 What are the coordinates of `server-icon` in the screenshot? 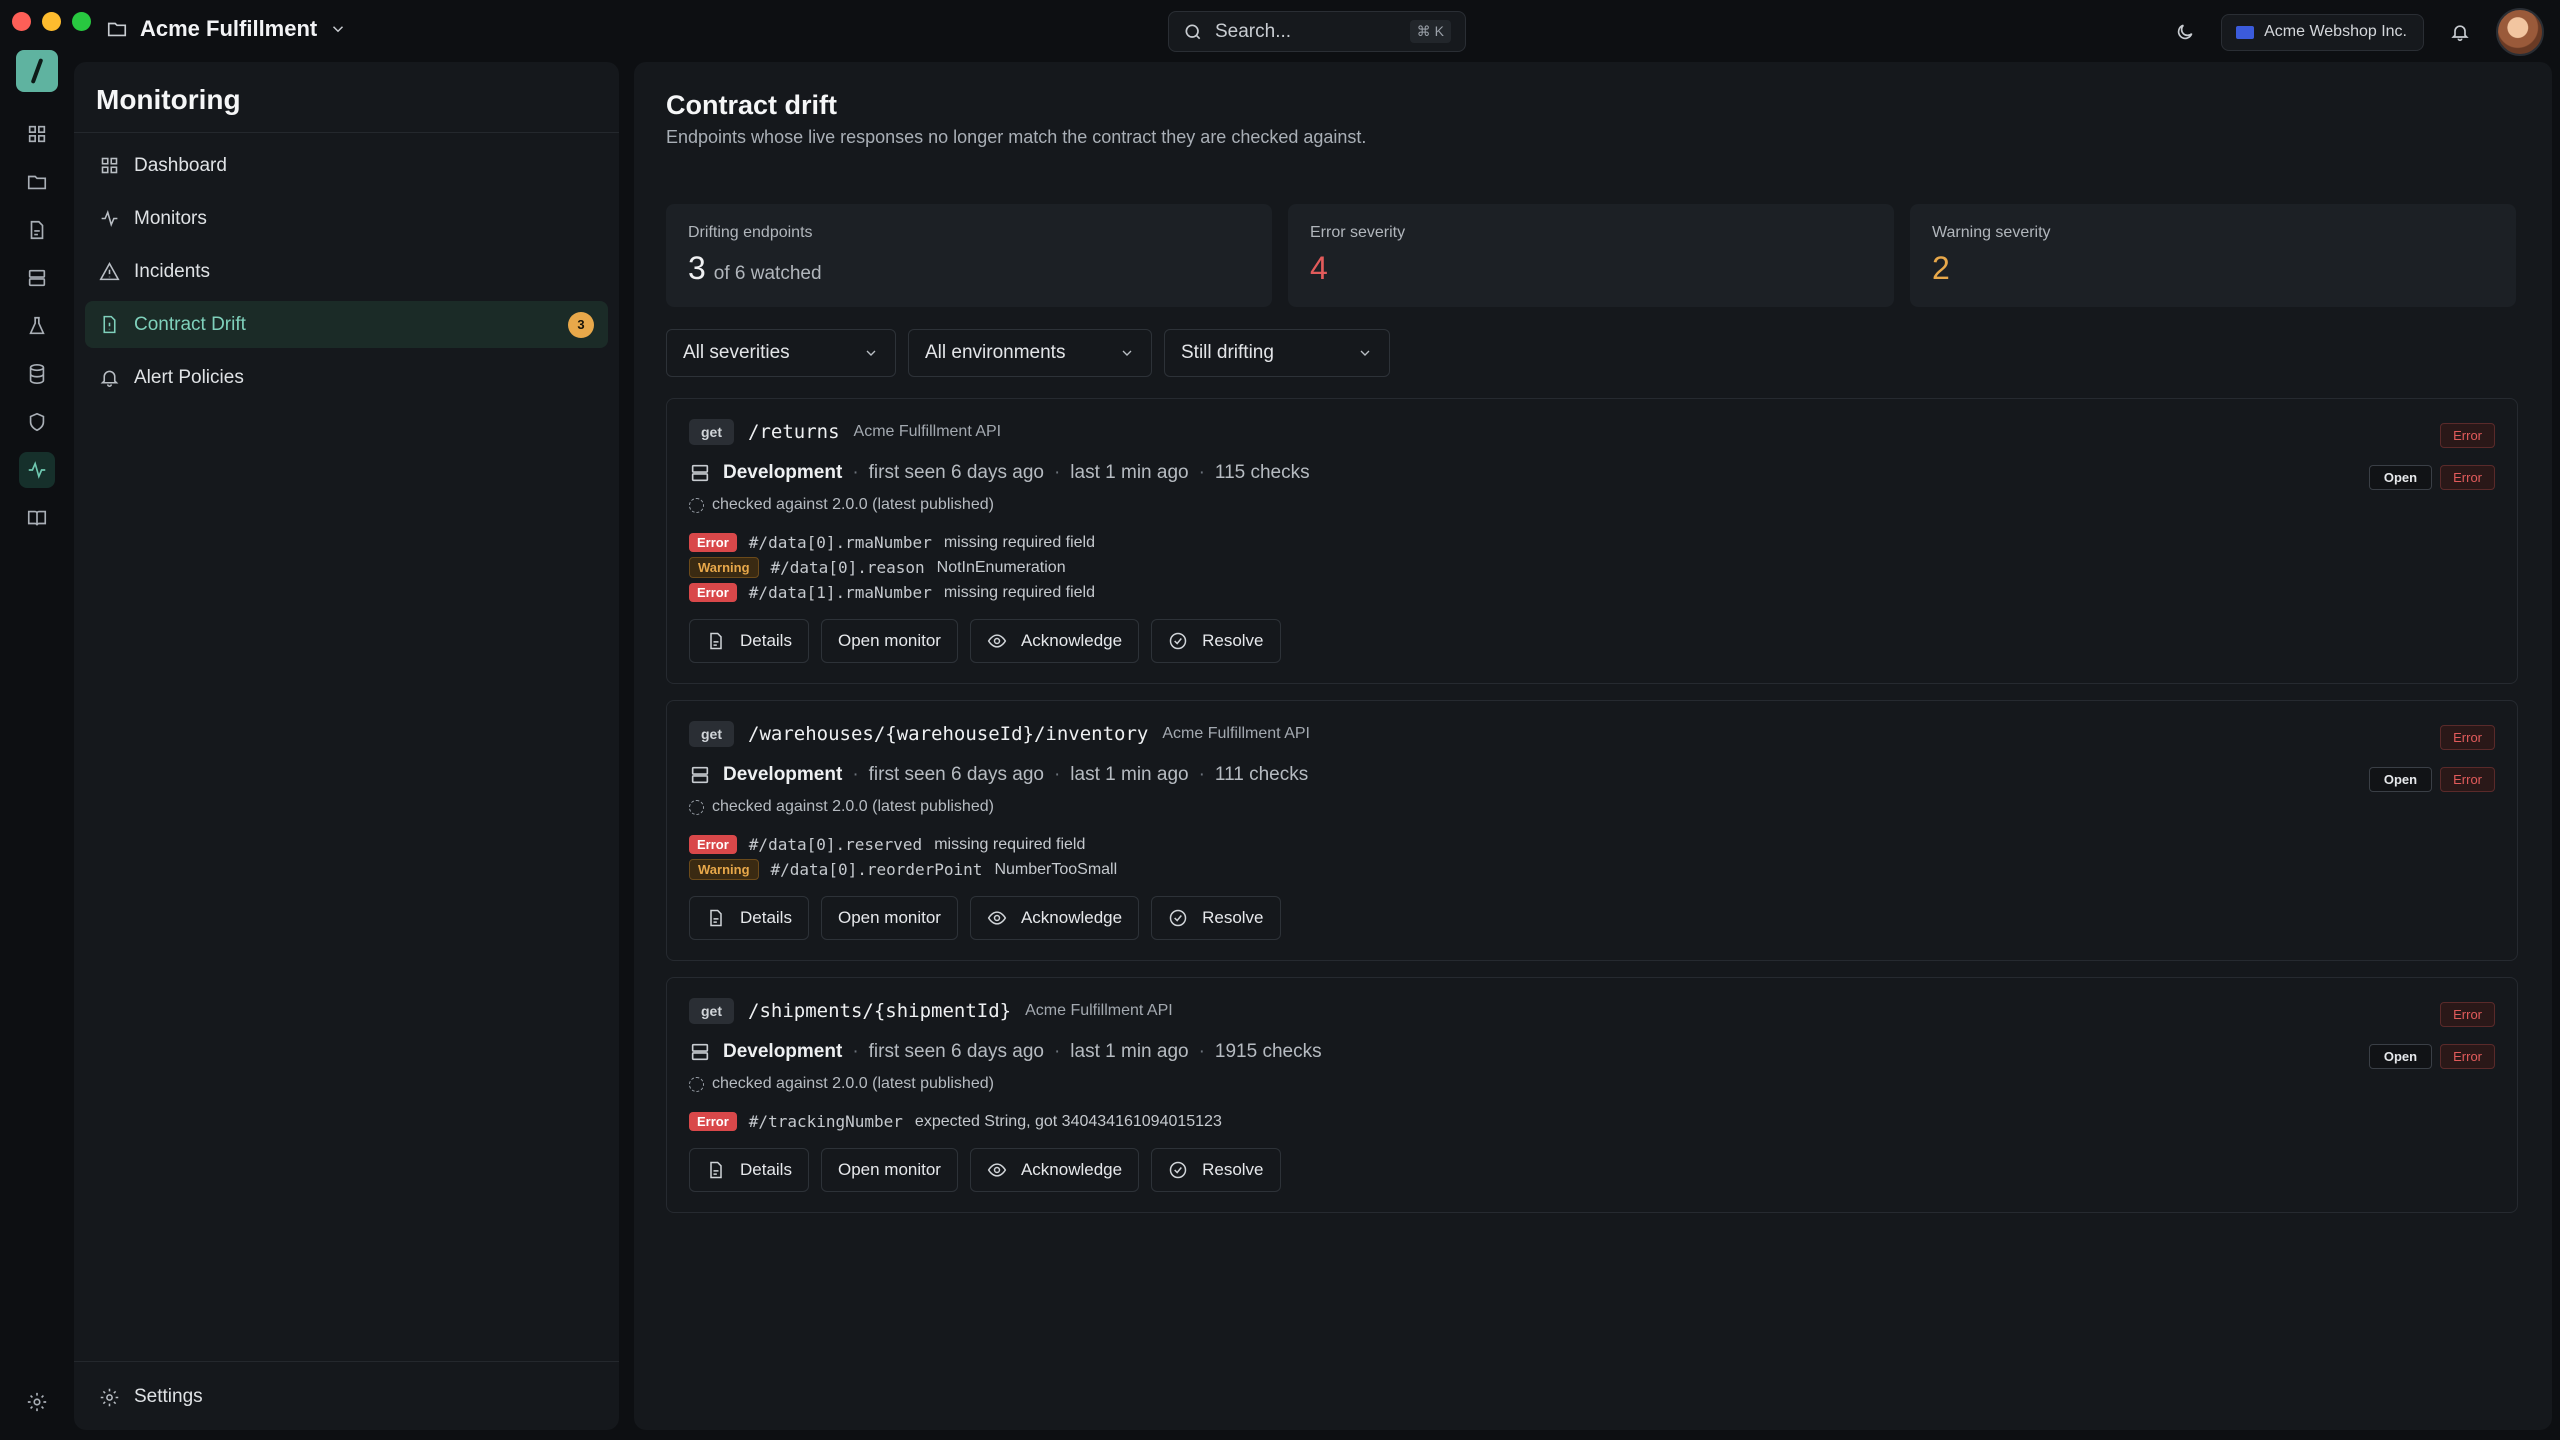 It's located at (700, 1052).